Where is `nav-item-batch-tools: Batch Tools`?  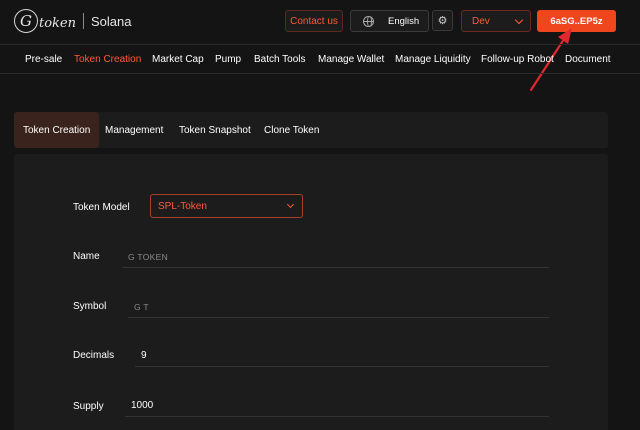
nav-item-batch-tools: Batch Tools is located at coordinates (280, 59).